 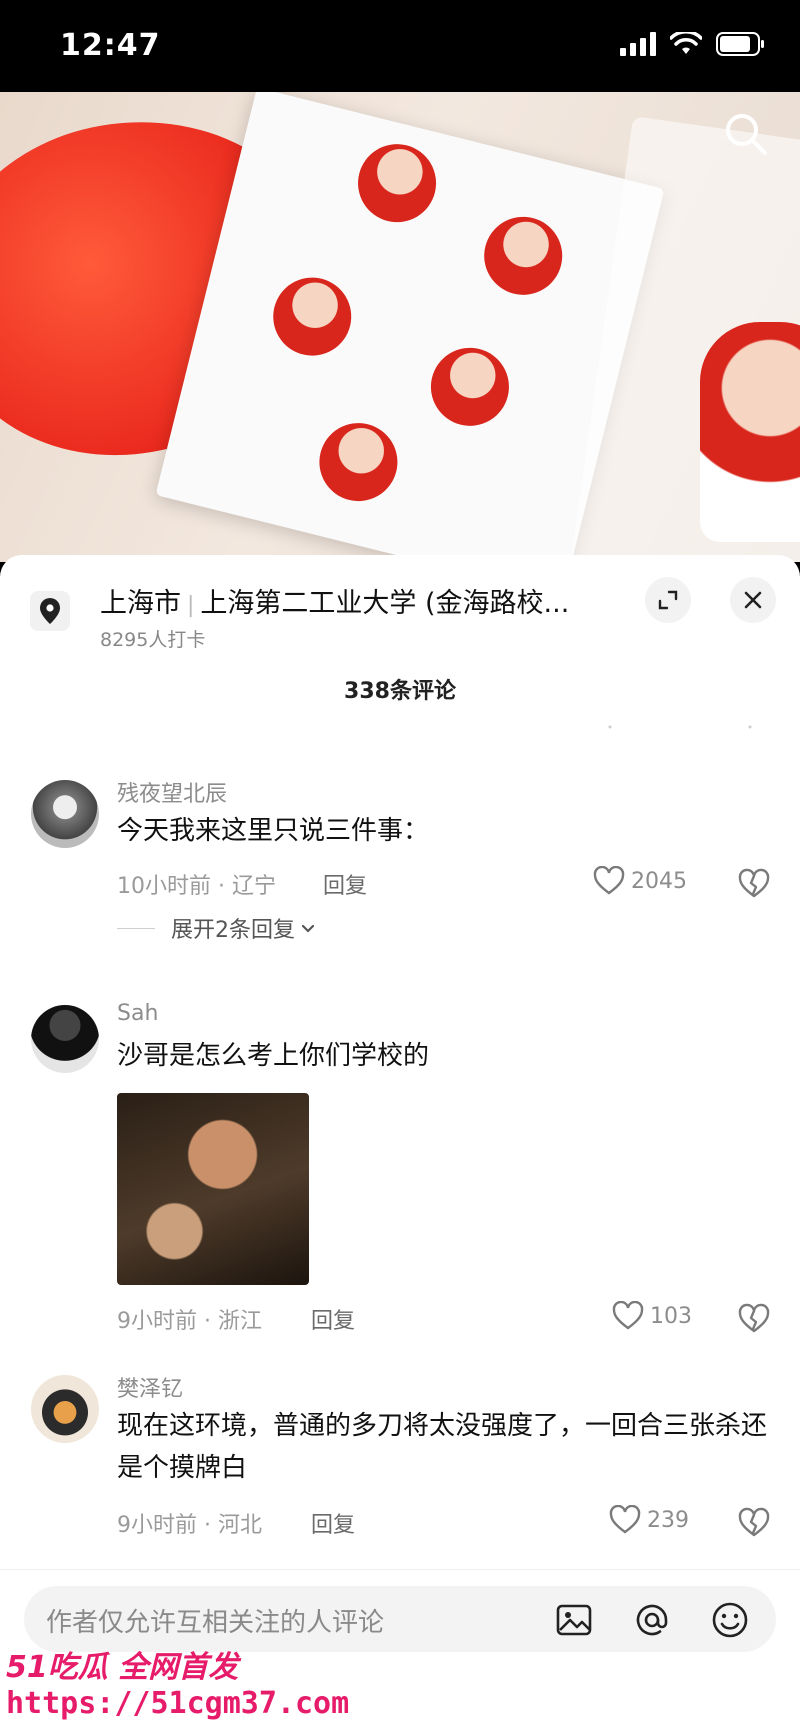 I want to click on like-button: 239, so click(x=649, y=1520).